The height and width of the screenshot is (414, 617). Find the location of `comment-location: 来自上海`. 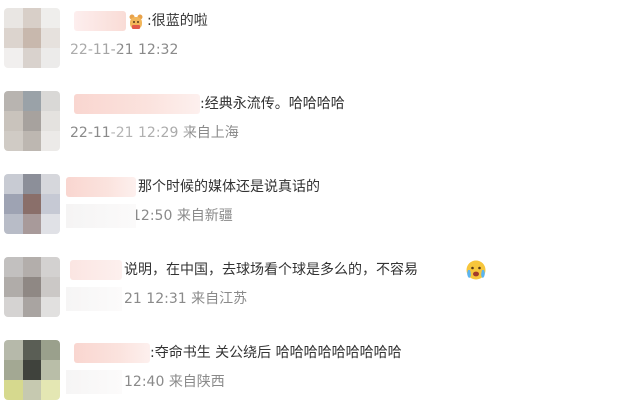

comment-location: 来自上海 is located at coordinates (210, 133).